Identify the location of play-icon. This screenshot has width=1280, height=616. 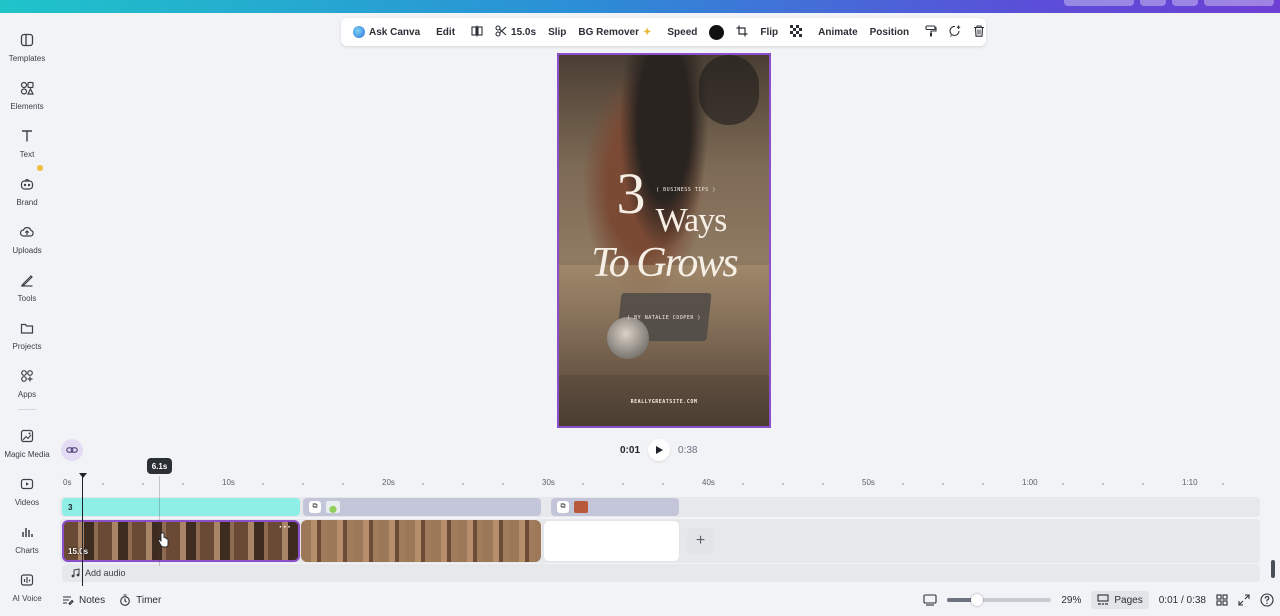
(660, 450).